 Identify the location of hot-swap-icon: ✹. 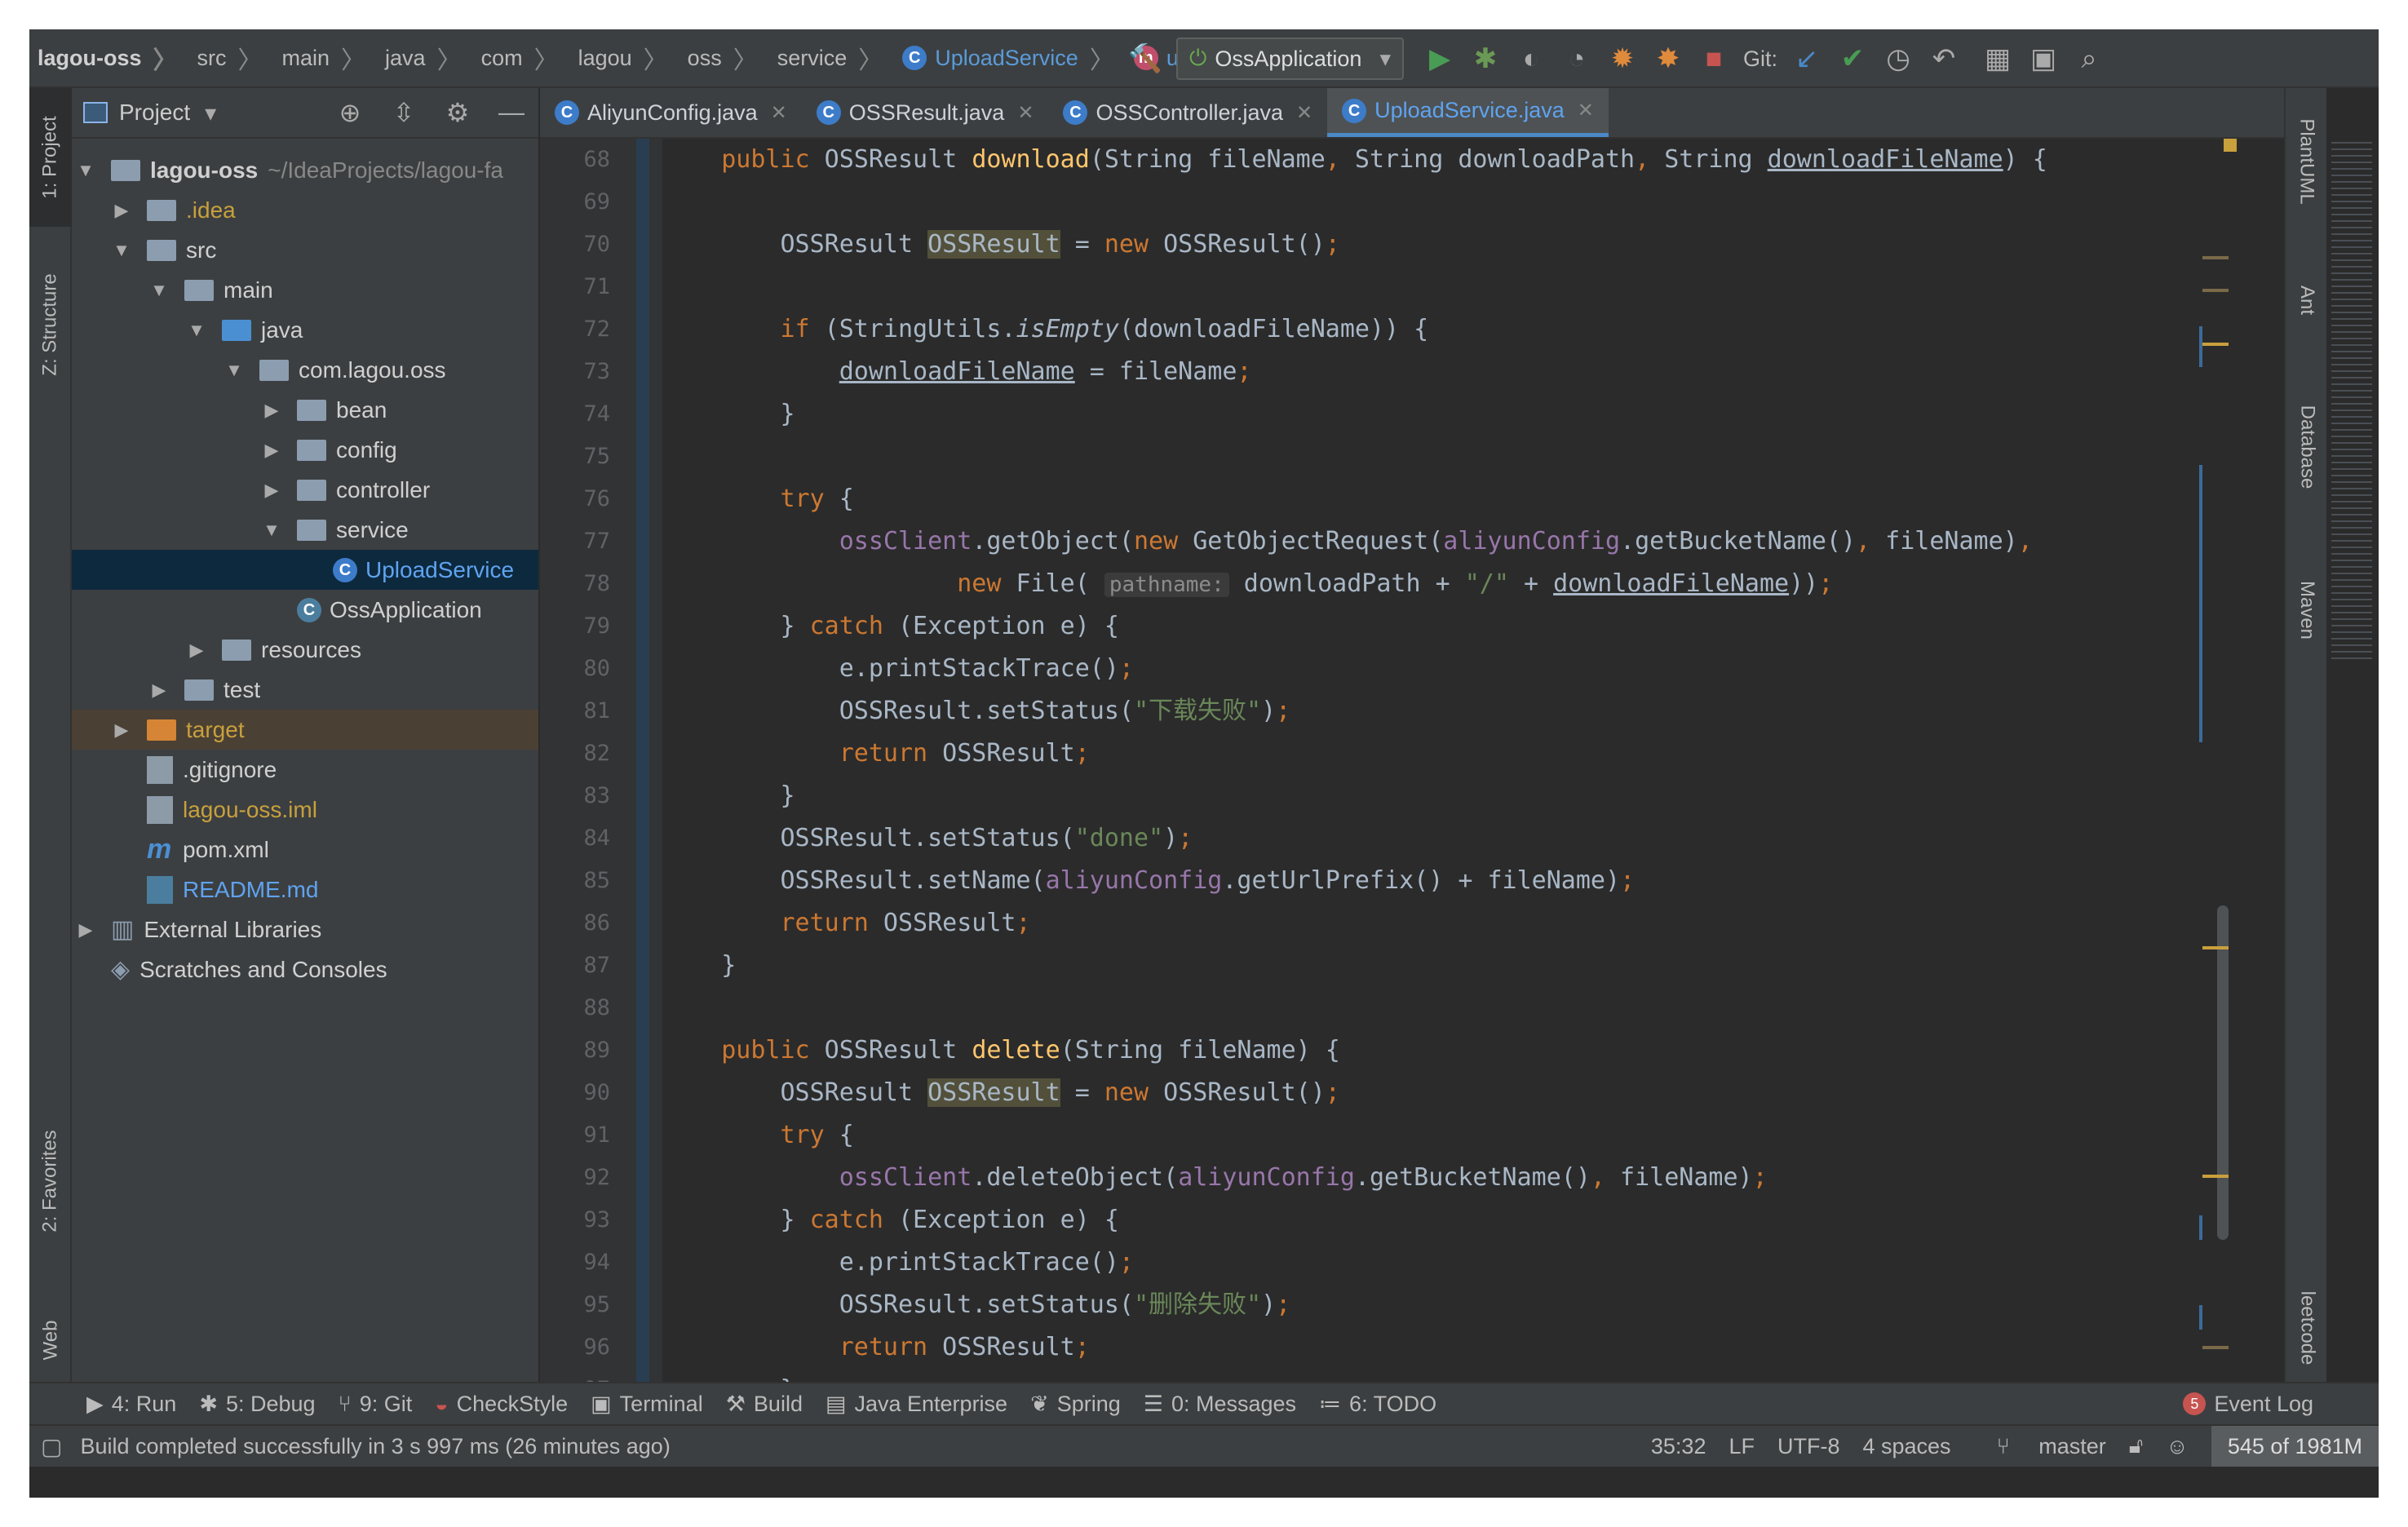
(1622, 58).